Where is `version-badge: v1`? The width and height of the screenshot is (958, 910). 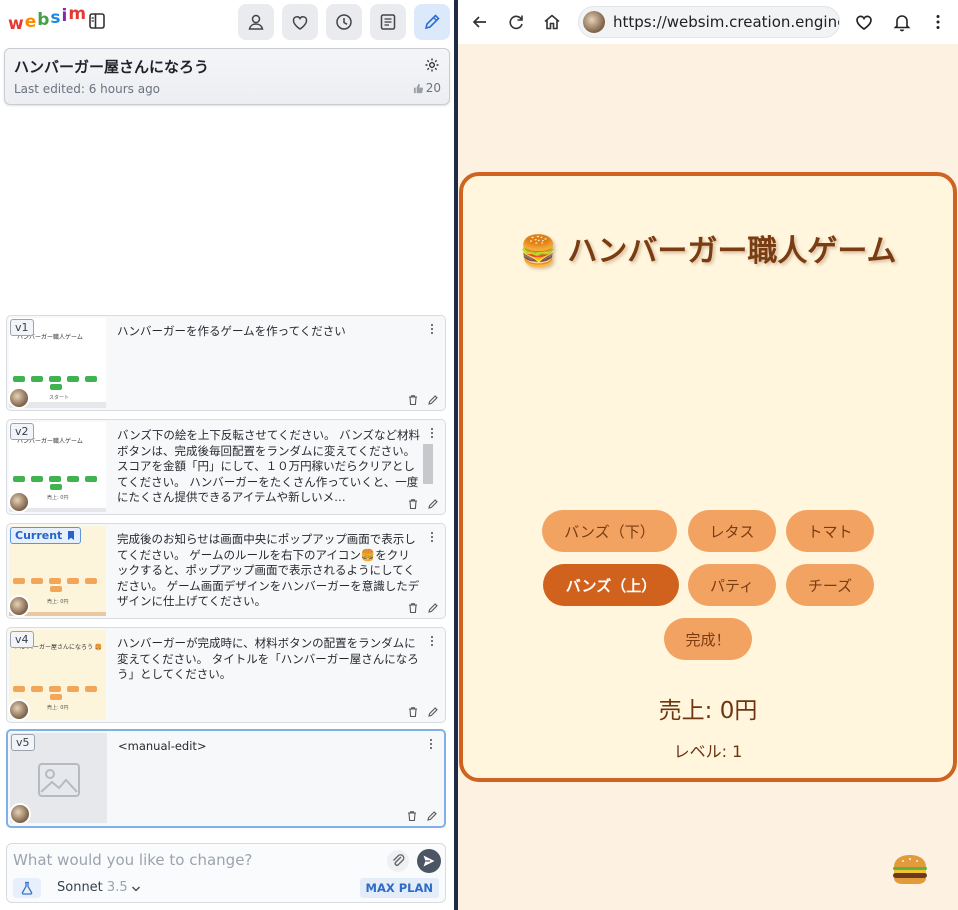 version-badge: v1 is located at coordinates (22, 327).